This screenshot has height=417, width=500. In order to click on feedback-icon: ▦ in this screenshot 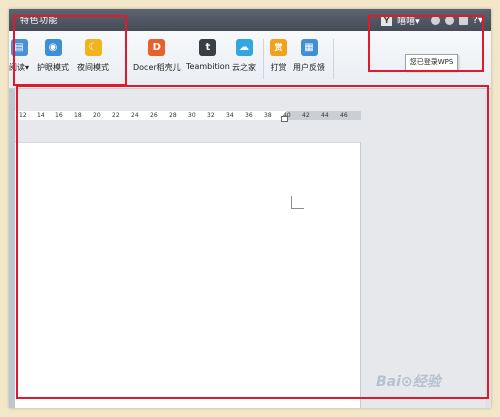, I will do `click(309, 47)`.